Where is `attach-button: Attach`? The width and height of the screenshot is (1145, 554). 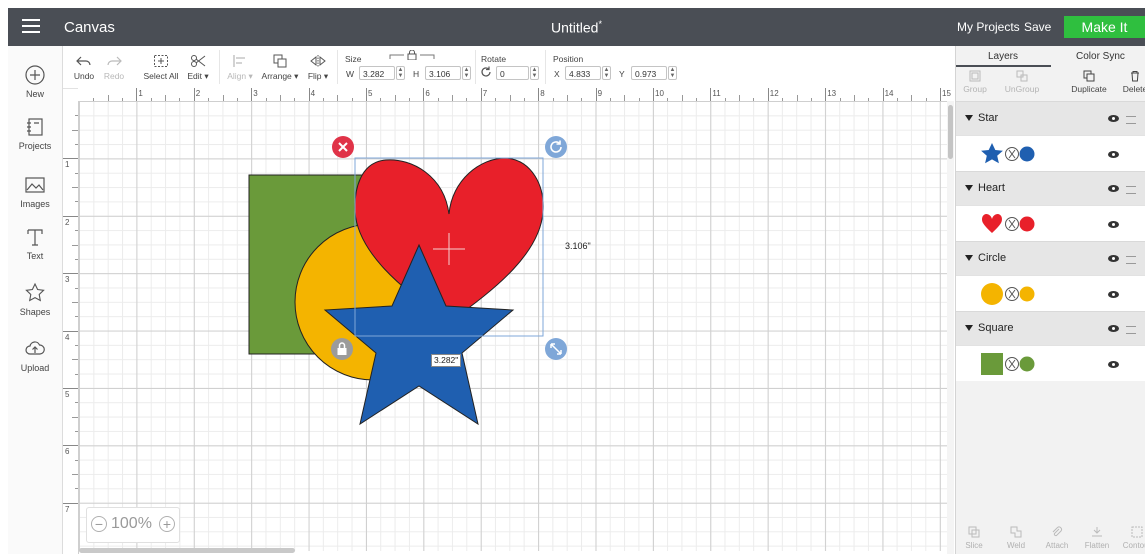
attach-button: Attach is located at coordinates (1057, 538).